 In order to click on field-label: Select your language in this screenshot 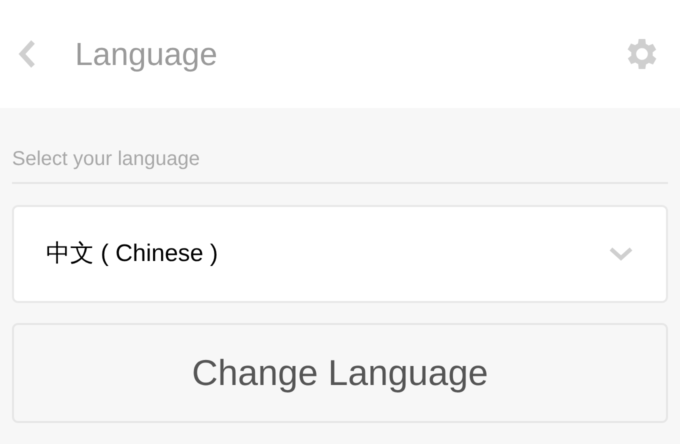, I will do `click(106, 159)`.